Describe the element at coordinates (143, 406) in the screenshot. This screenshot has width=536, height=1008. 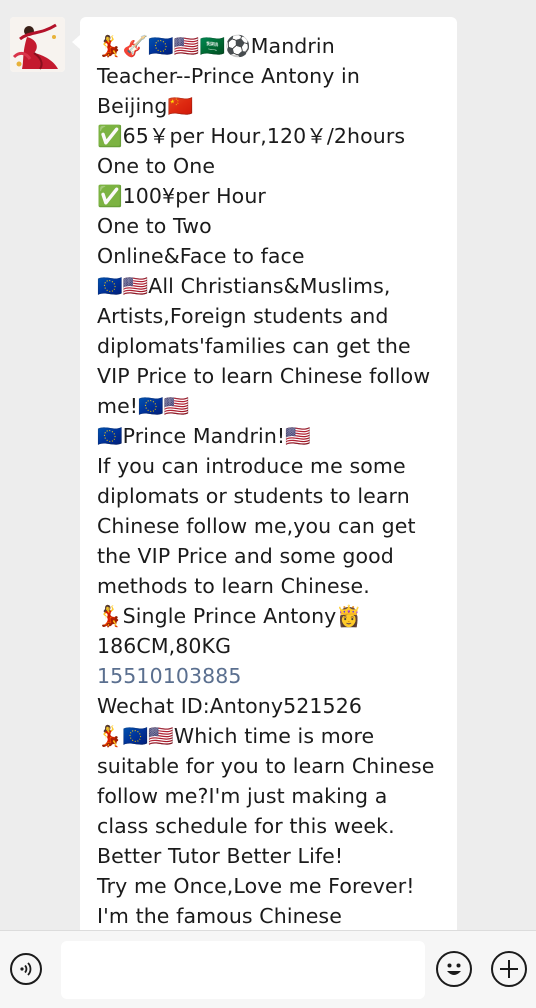
I see `message-line: me!🇪🇺🇺🇸` at that location.